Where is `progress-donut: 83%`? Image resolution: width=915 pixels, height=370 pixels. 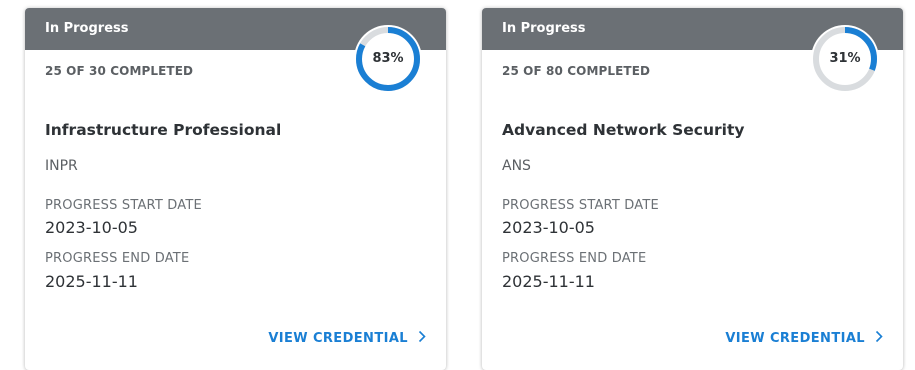 progress-donut: 83% is located at coordinates (388, 59).